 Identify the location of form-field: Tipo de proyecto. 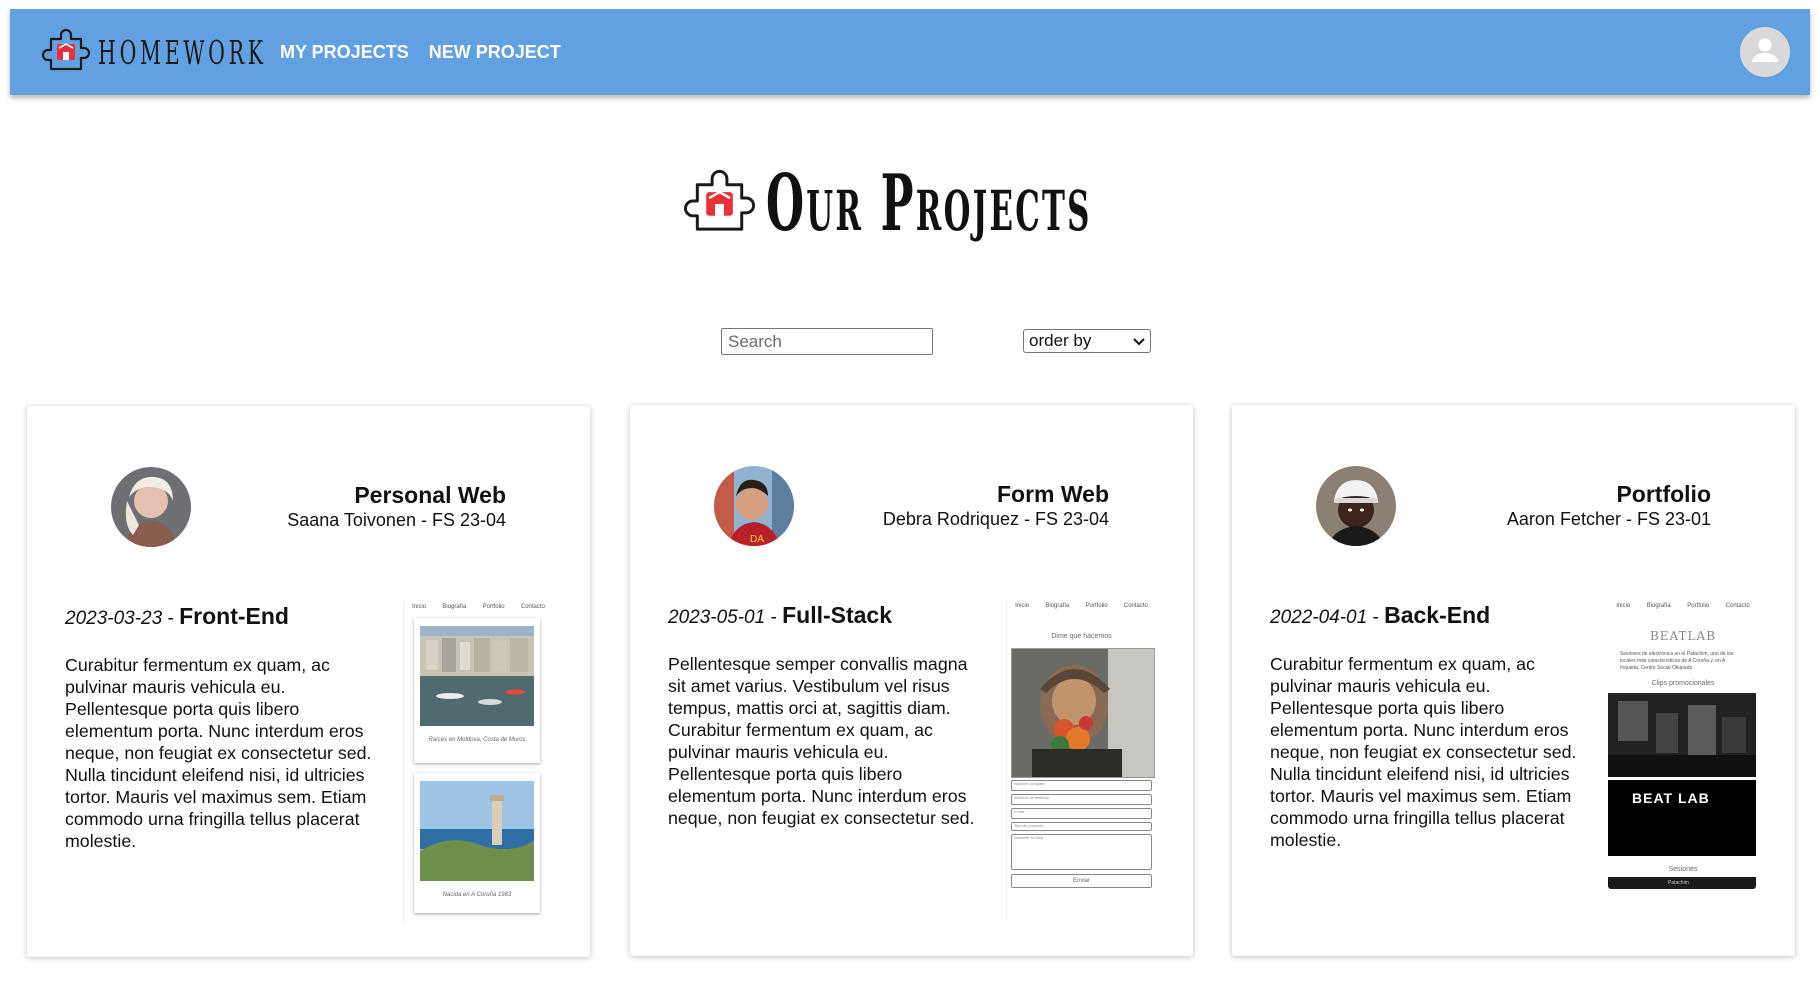
(1081, 826).